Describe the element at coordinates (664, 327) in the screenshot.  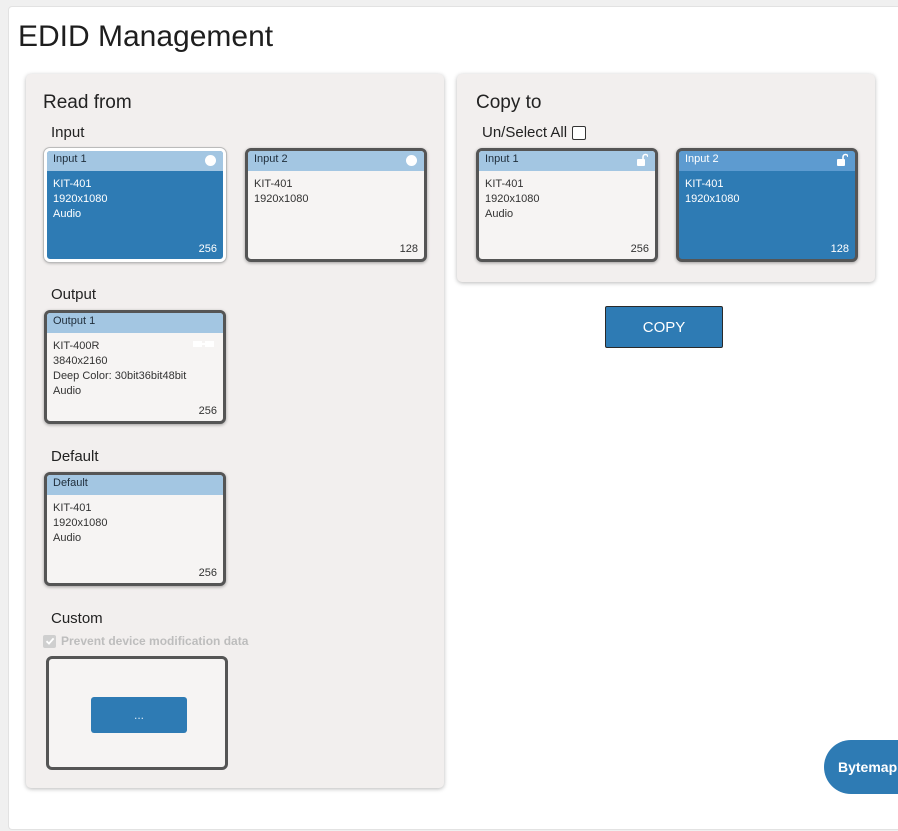
I see `copy-button: COPY` at that location.